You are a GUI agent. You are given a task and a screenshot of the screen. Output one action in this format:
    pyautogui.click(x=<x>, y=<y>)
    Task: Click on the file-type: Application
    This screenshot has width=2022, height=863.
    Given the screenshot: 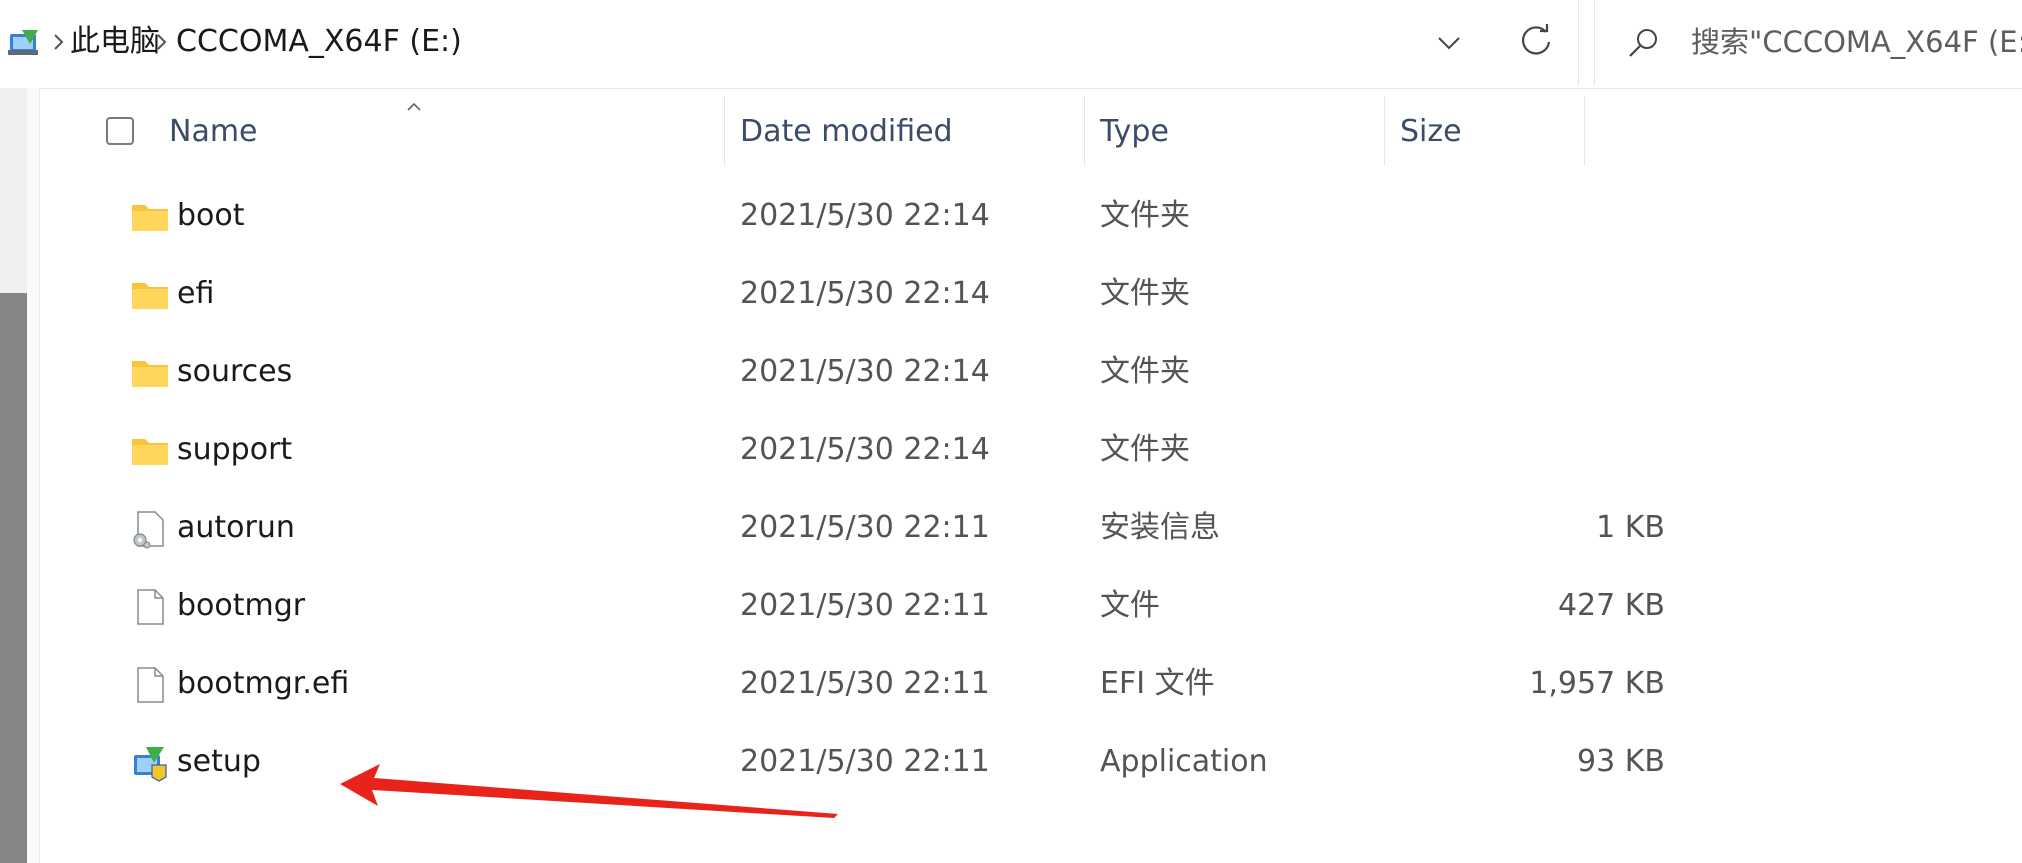 What is the action you would take?
    pyautogui.click(x=1184, y=761)
    